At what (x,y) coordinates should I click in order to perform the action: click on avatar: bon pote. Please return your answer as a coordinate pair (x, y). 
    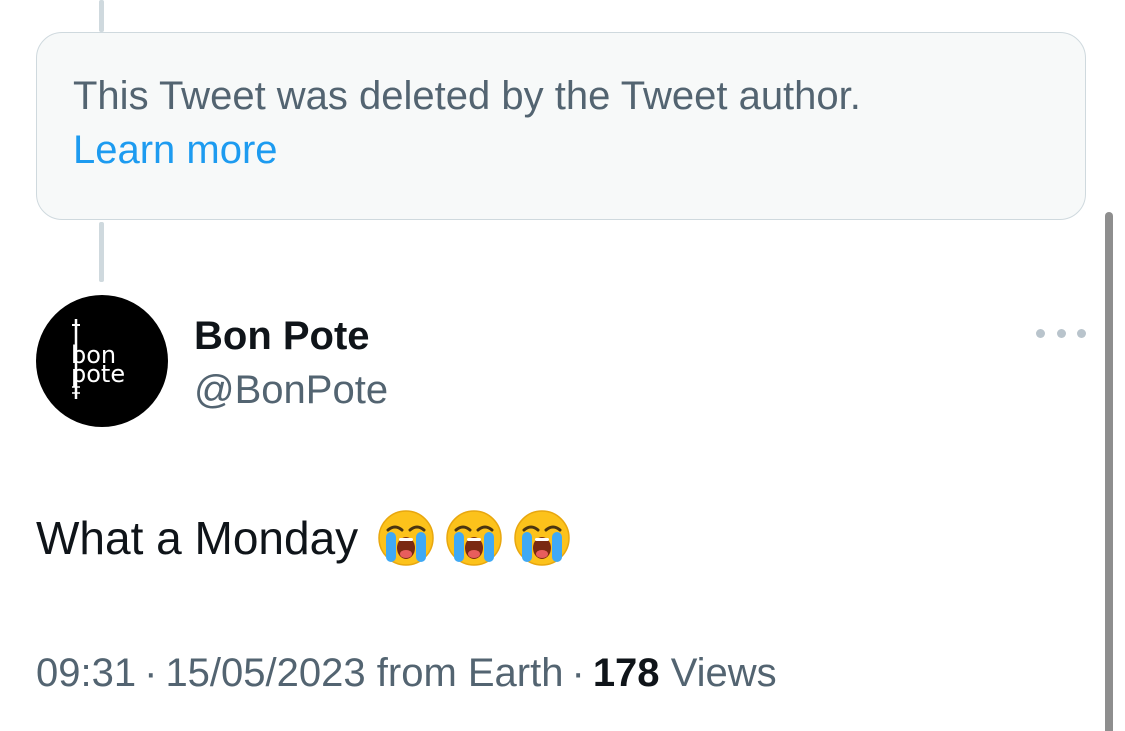
    Looking at the image, I should click on (102, 361).